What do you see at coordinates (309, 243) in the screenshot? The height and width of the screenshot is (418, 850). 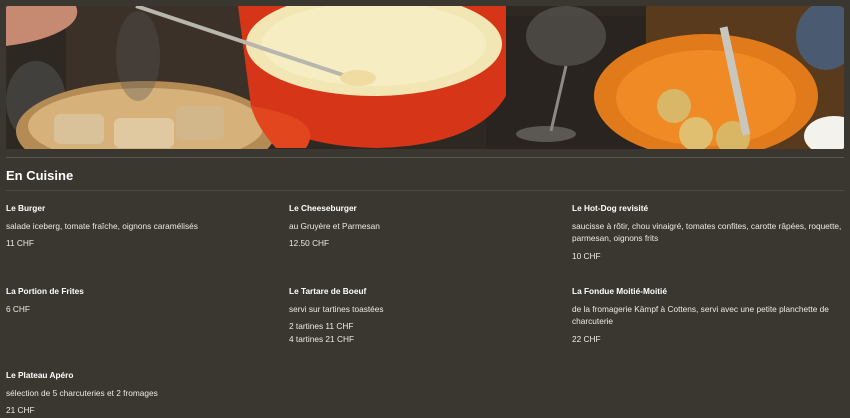 I see `menu-item-price: 12.50 CHF` at bounding box center [309, 243].